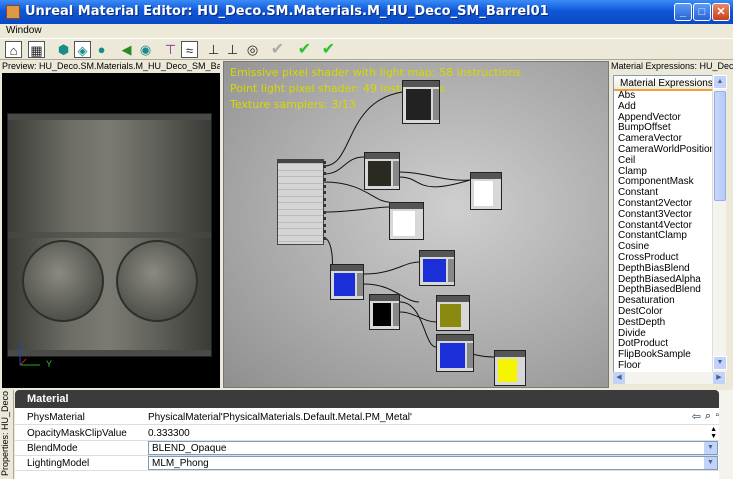 The image size is (733, 479). What do you see at coordinates (52, 448) in the screenshot?
I see `prop-name: BlendMode` at bounding box center [52, 448].